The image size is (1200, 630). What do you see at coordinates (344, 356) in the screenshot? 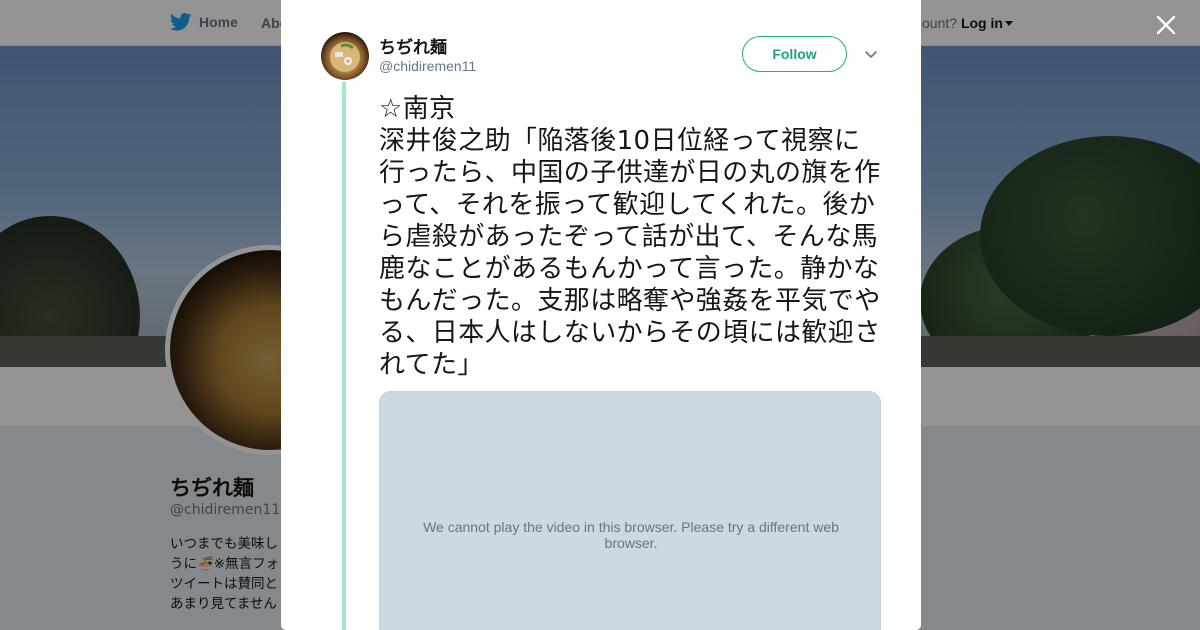
I see `thread-connector-line` at bounding box center [344, 356].